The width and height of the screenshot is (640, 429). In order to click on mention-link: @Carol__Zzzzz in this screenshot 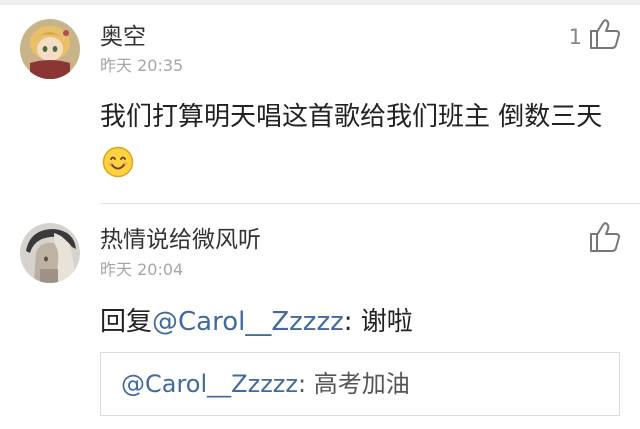, I will do `click(248, 322)`.